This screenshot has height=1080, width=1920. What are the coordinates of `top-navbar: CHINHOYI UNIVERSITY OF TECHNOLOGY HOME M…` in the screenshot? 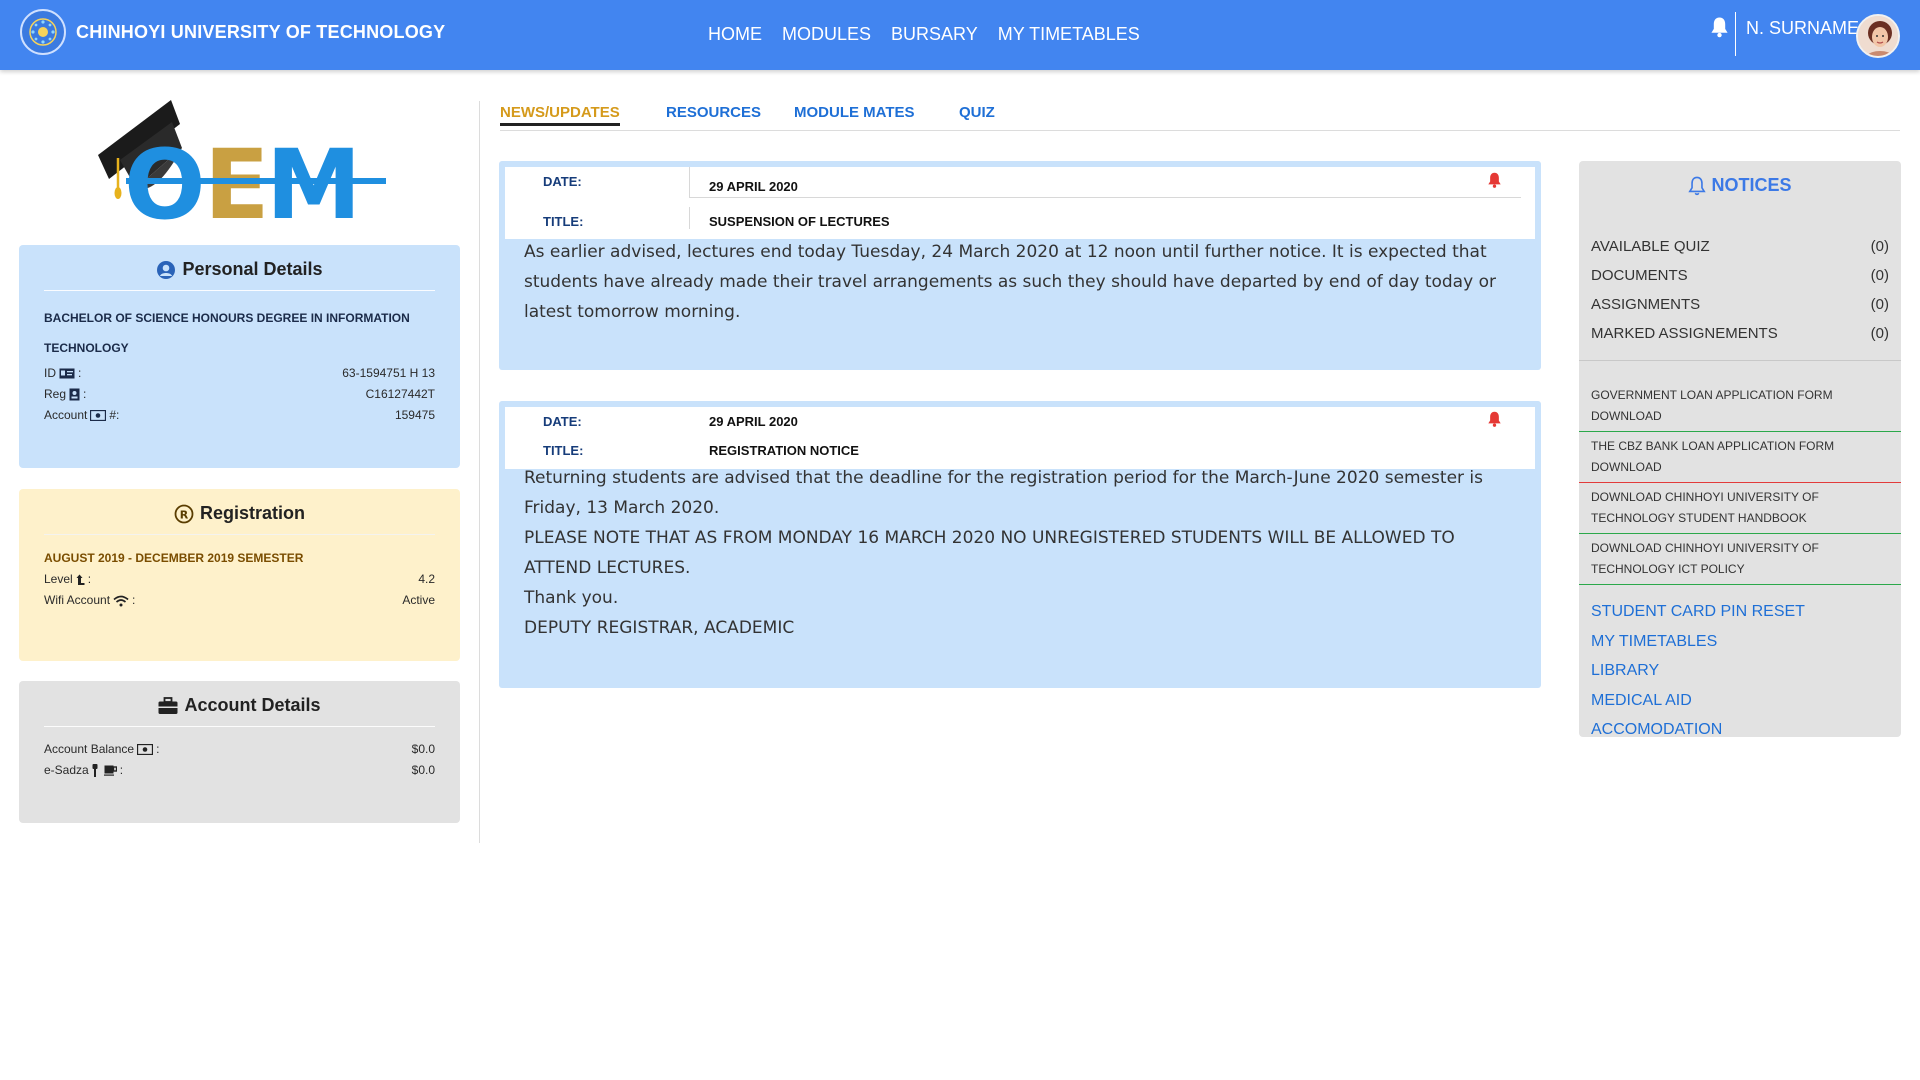 It's located at (960, 35).